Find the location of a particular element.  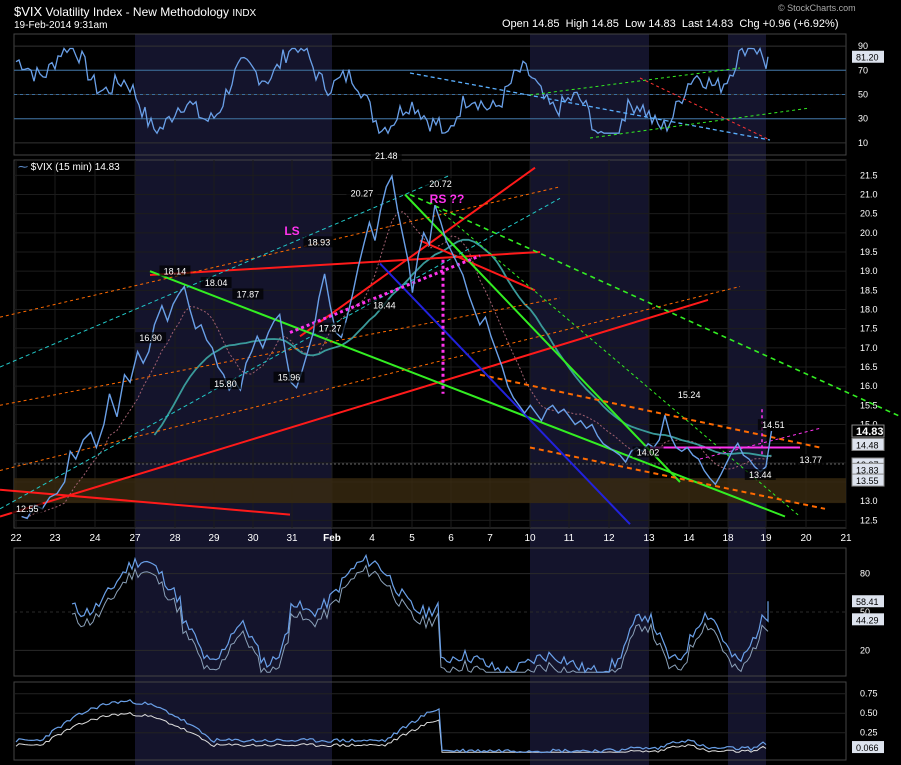

top-tick-label: 30 is located at coordinates (863, 119).